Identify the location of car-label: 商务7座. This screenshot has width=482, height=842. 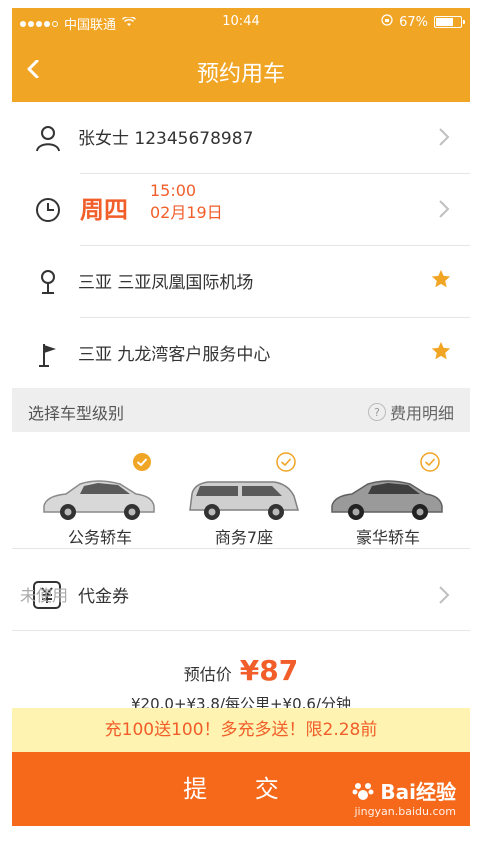
(244, 537).